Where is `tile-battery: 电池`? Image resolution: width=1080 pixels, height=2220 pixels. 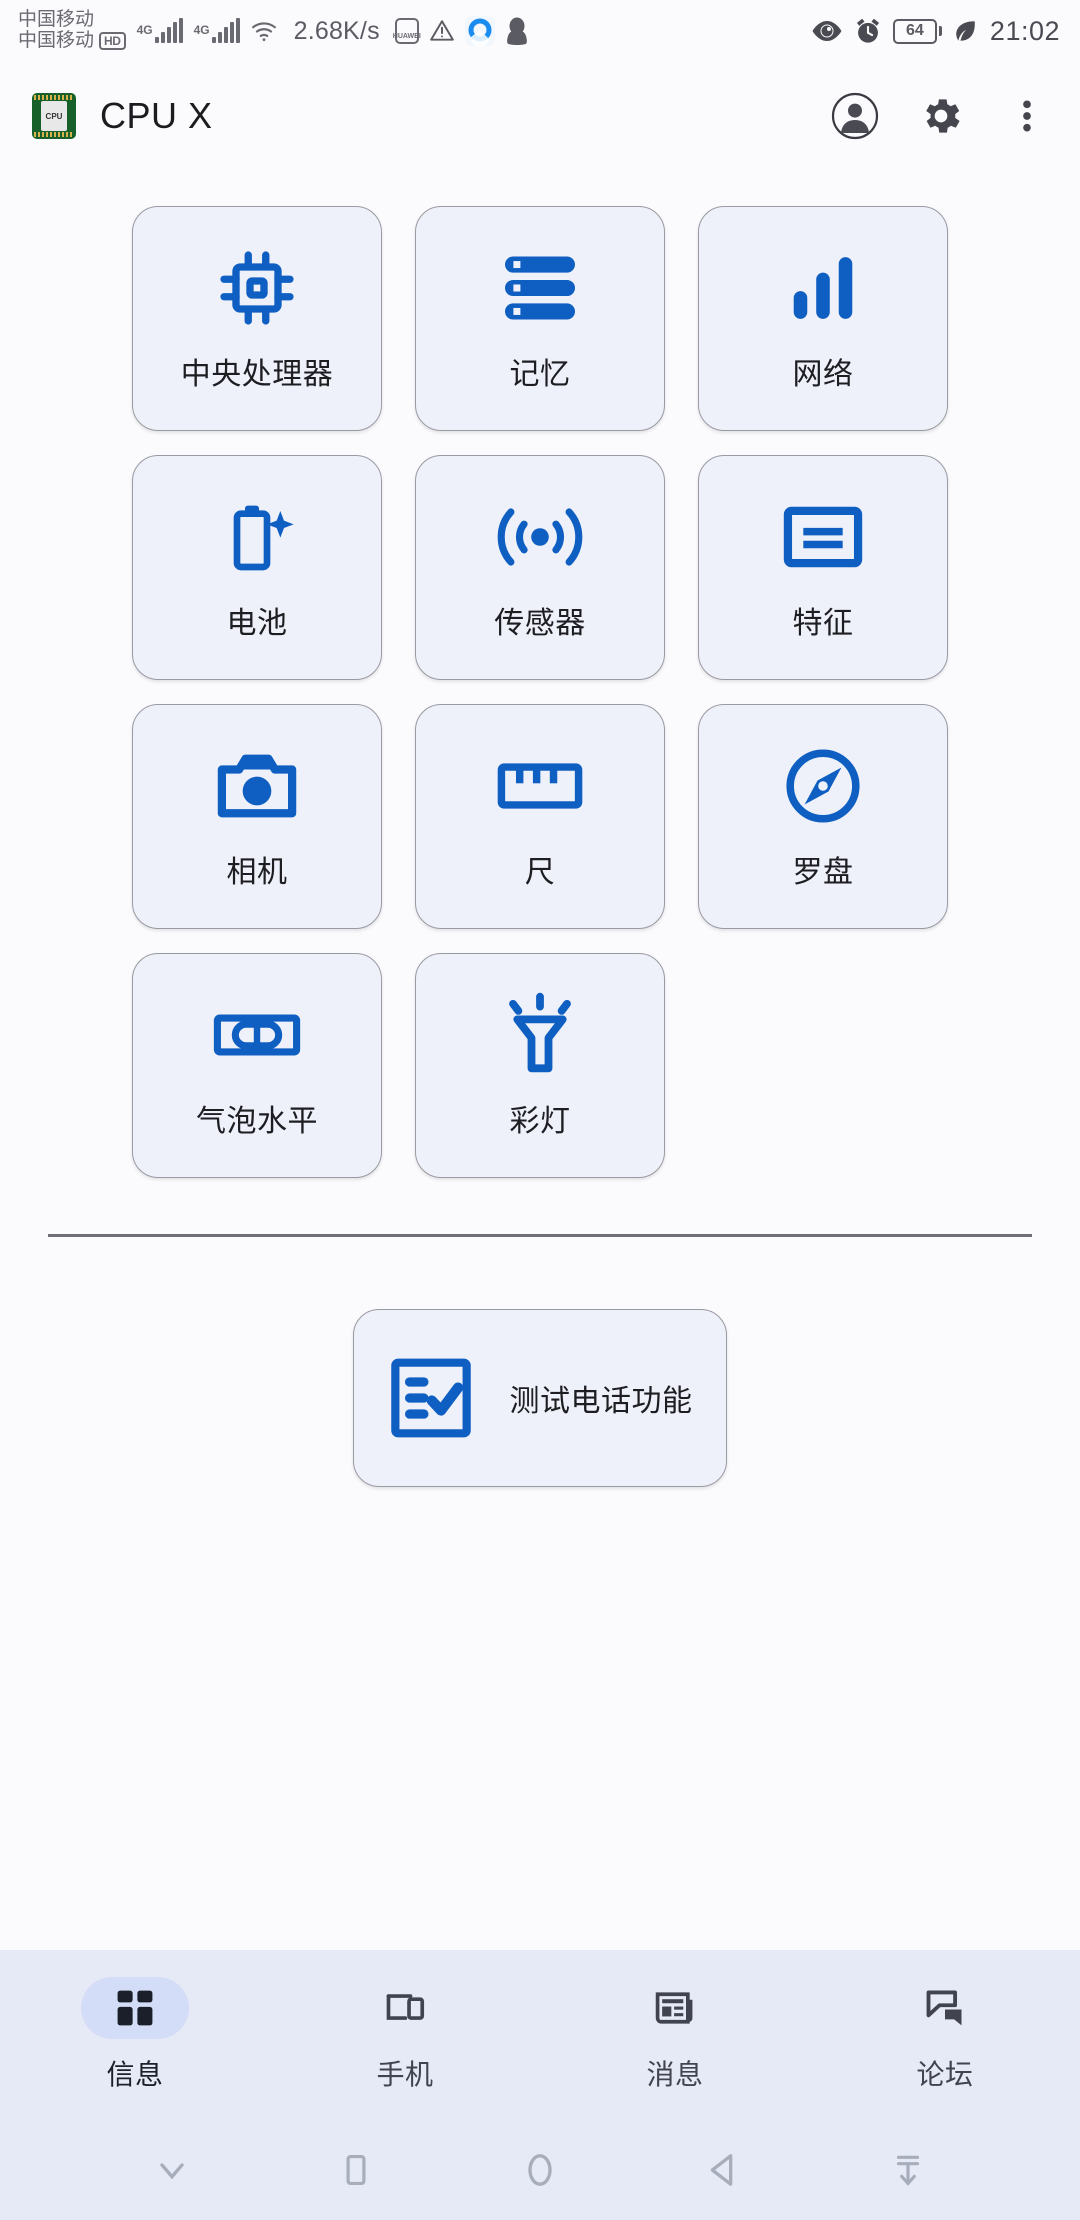 tile-battery: 电池 is located at coordinates (257, 567).